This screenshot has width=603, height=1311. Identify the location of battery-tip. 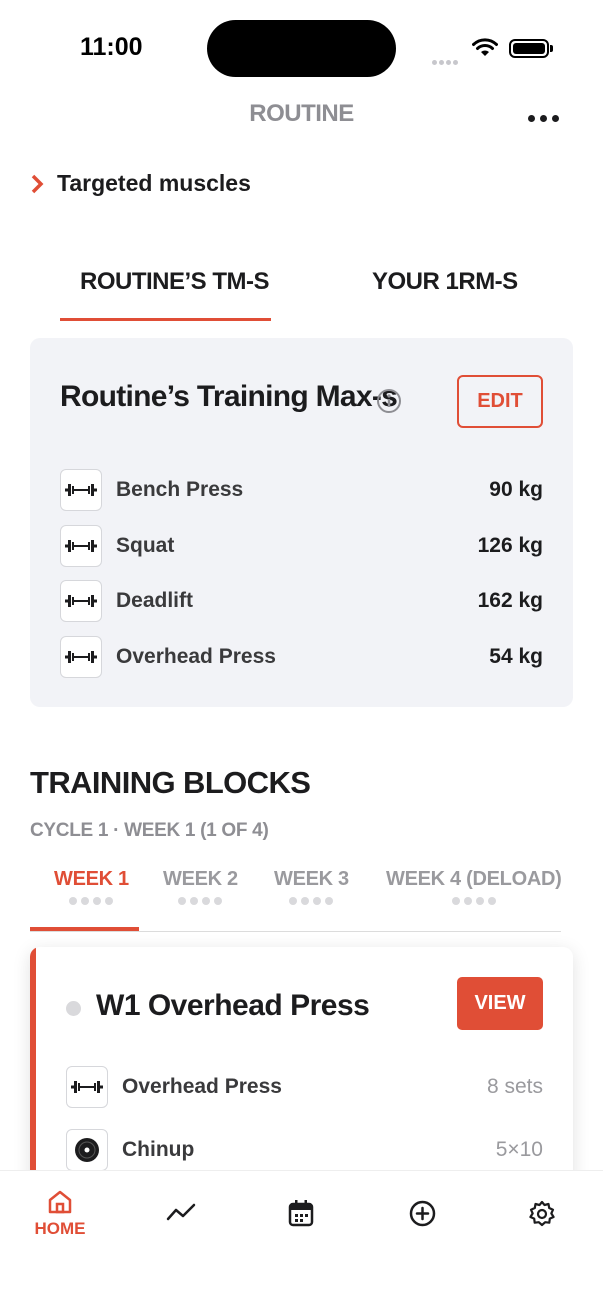
(551, 48).